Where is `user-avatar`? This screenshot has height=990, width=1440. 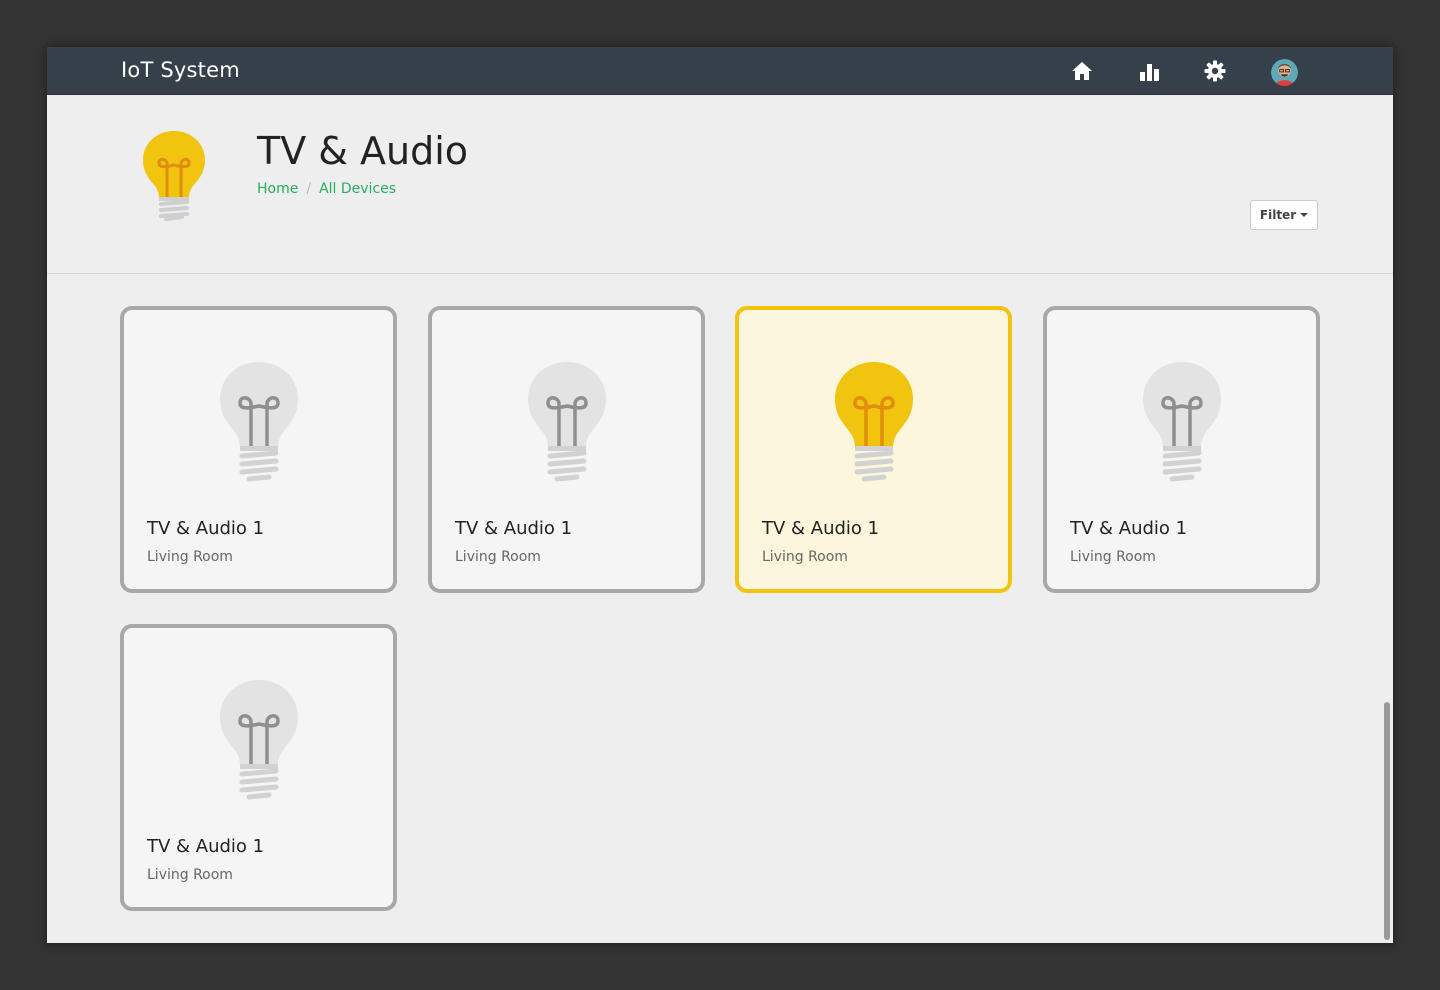
user-avatar is located at coordinates (1284, 72).